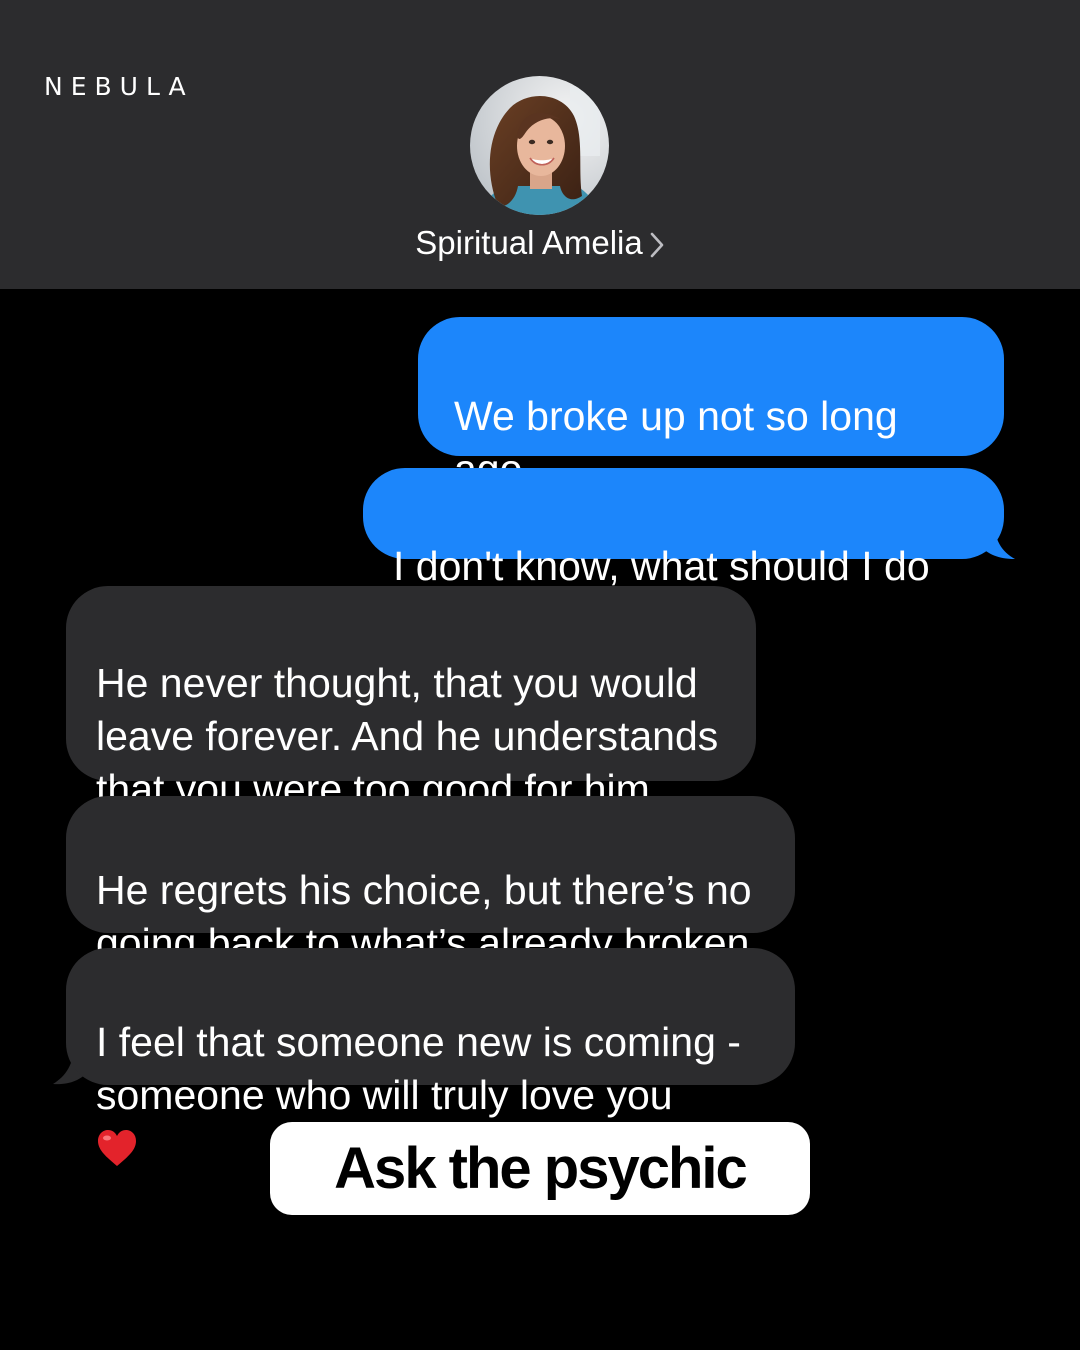 The width and height of the screenshot is (1080, 1350). What do you see at coordinates (657, 245) in the screenshot?
I see `chevron-right-icon` at bounding box center [657, 245].